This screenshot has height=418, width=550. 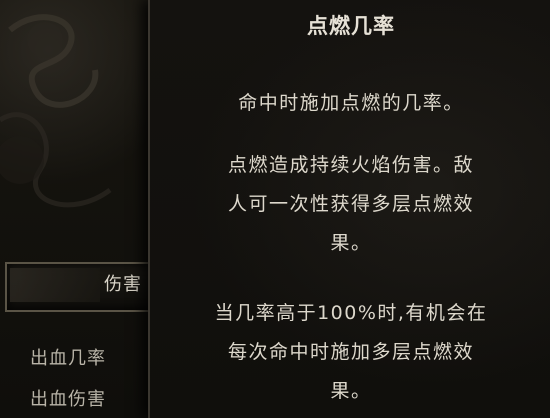 I want to click on tooltip-line: 命中时施加点燃的几率。, so click(x=351, y=103).